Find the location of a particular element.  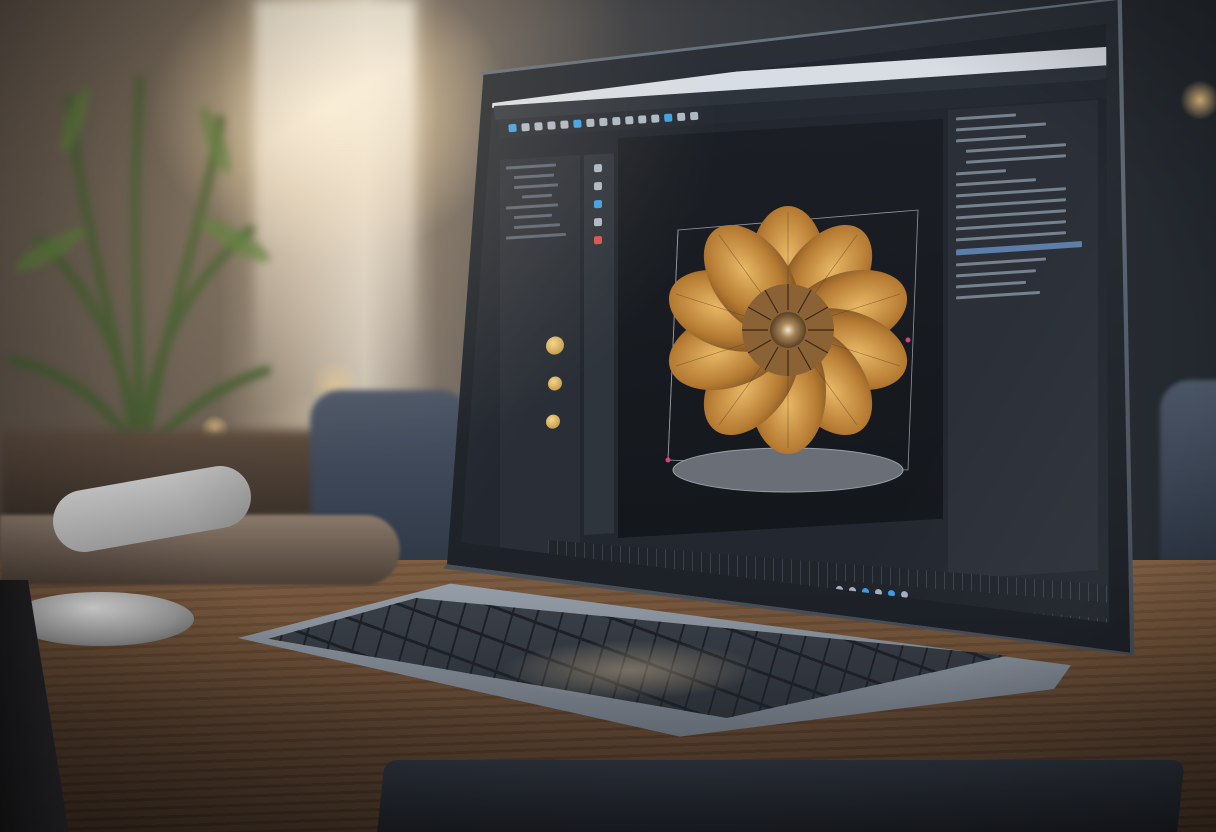

mask-tool-icon is located at coordinates (598, 240).